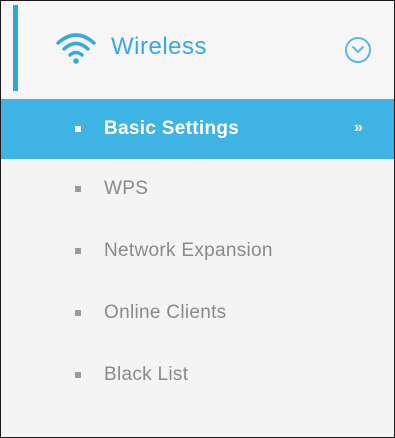 This screenshot has width=395, height=438. Describe the element at coordinates (165, 312) in the screenshot. I see `menu-item-label: Online Clients` at that location.